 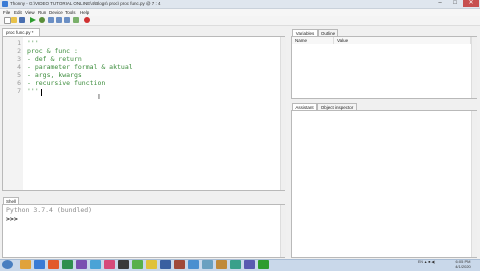 What do you see at coordinates (42, 12) in the screenshot?
I see `menu-run: Run` at bounding box center [42, 12].